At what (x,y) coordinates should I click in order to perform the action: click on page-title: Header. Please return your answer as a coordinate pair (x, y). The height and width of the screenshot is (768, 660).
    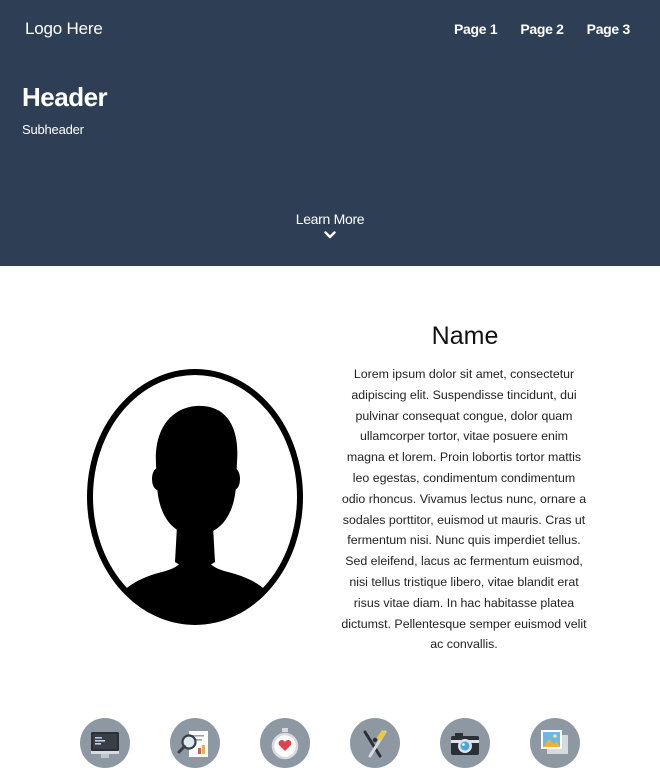
    Looking at the image, I should click on (65, 97).